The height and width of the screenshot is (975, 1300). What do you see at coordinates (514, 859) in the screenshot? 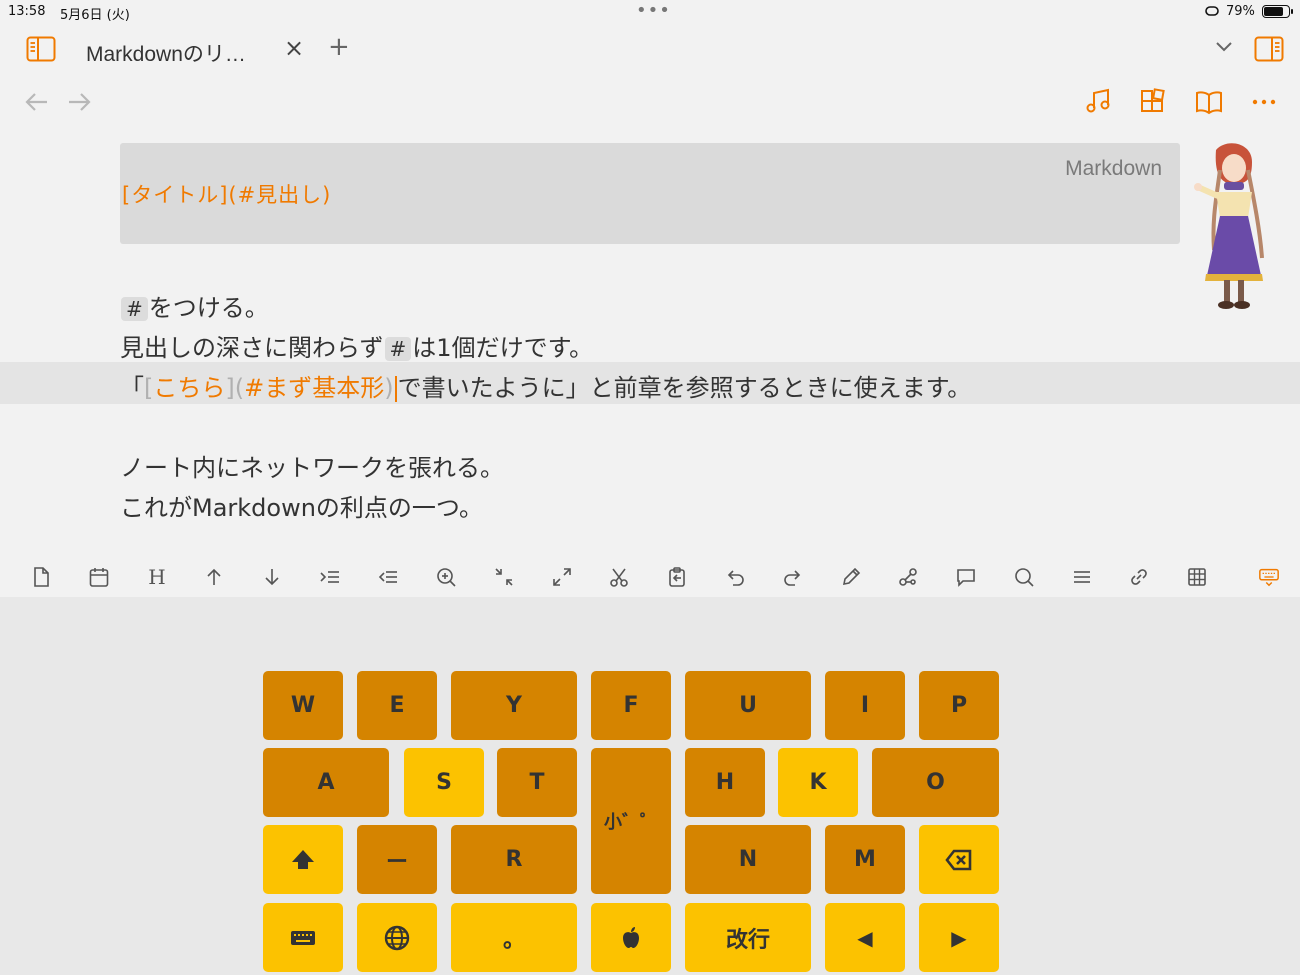
I see `key-r: R` at bounding box center [514, 859].